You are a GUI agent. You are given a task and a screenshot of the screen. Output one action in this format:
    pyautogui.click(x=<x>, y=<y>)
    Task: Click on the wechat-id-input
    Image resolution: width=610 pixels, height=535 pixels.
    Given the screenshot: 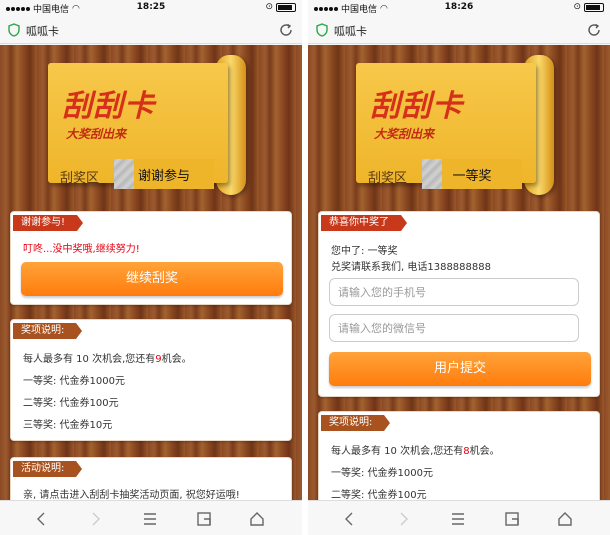 What is the action you would take?
    pyautogui.click(x=454, y=328)
    